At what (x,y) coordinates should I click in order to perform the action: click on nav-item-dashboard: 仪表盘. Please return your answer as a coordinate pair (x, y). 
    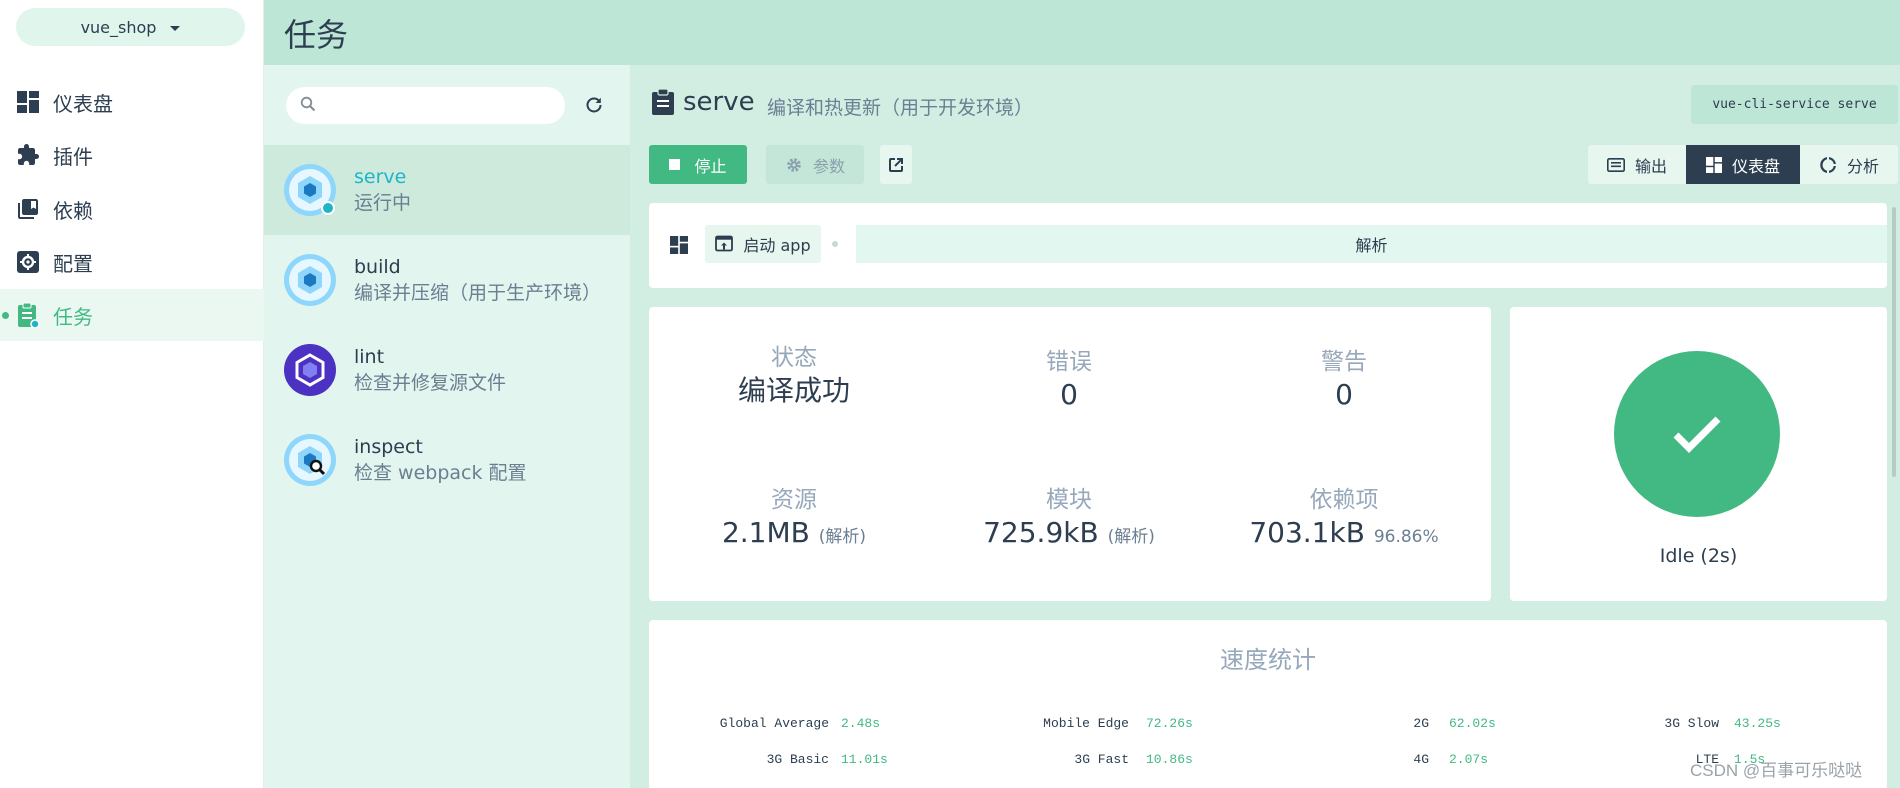
    Looking at the image, I should click on (132, 102).